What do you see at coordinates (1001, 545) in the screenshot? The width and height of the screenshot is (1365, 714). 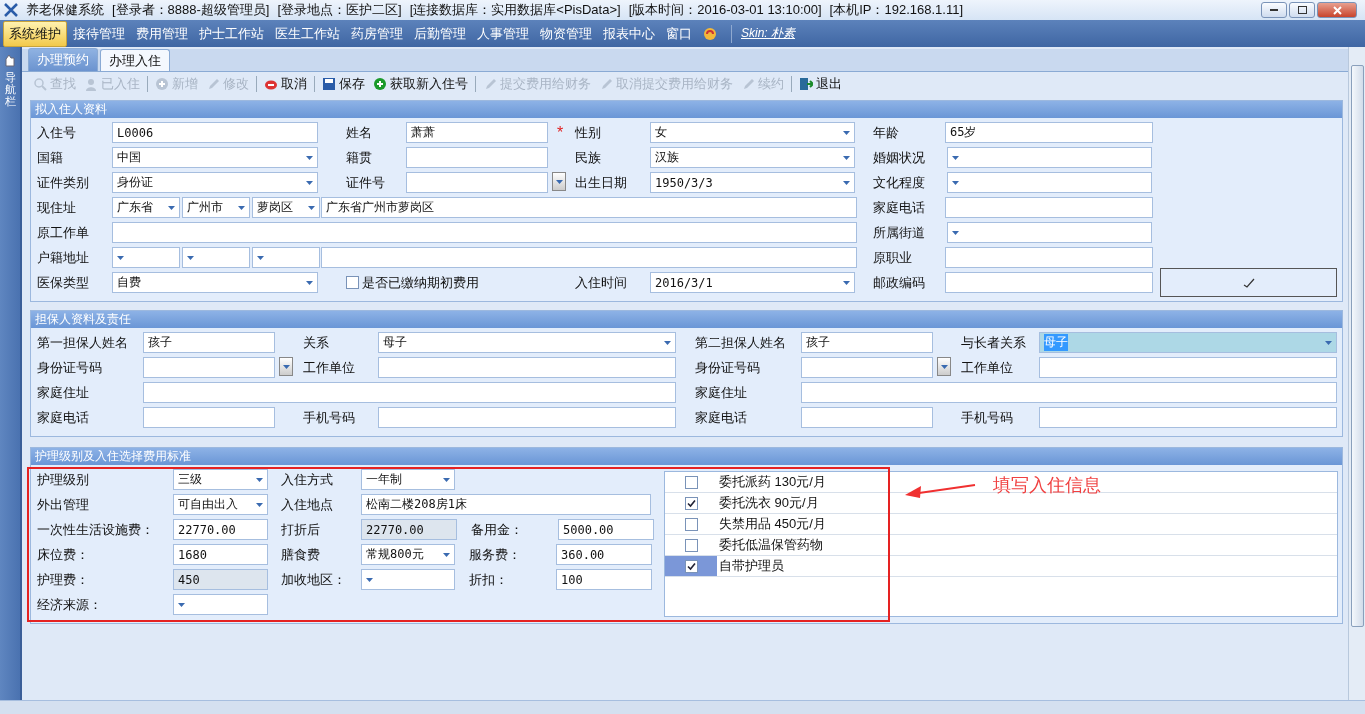 I see `service-row: 委托低温保管药物` at bounding box center [1001, 545].